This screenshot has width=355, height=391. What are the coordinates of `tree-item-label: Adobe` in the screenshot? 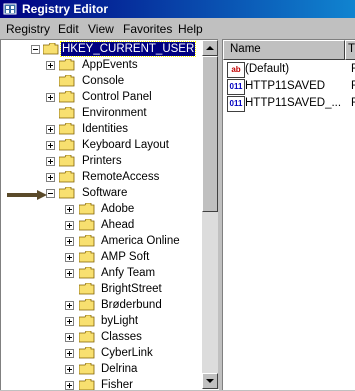 It's located at (118, 209).